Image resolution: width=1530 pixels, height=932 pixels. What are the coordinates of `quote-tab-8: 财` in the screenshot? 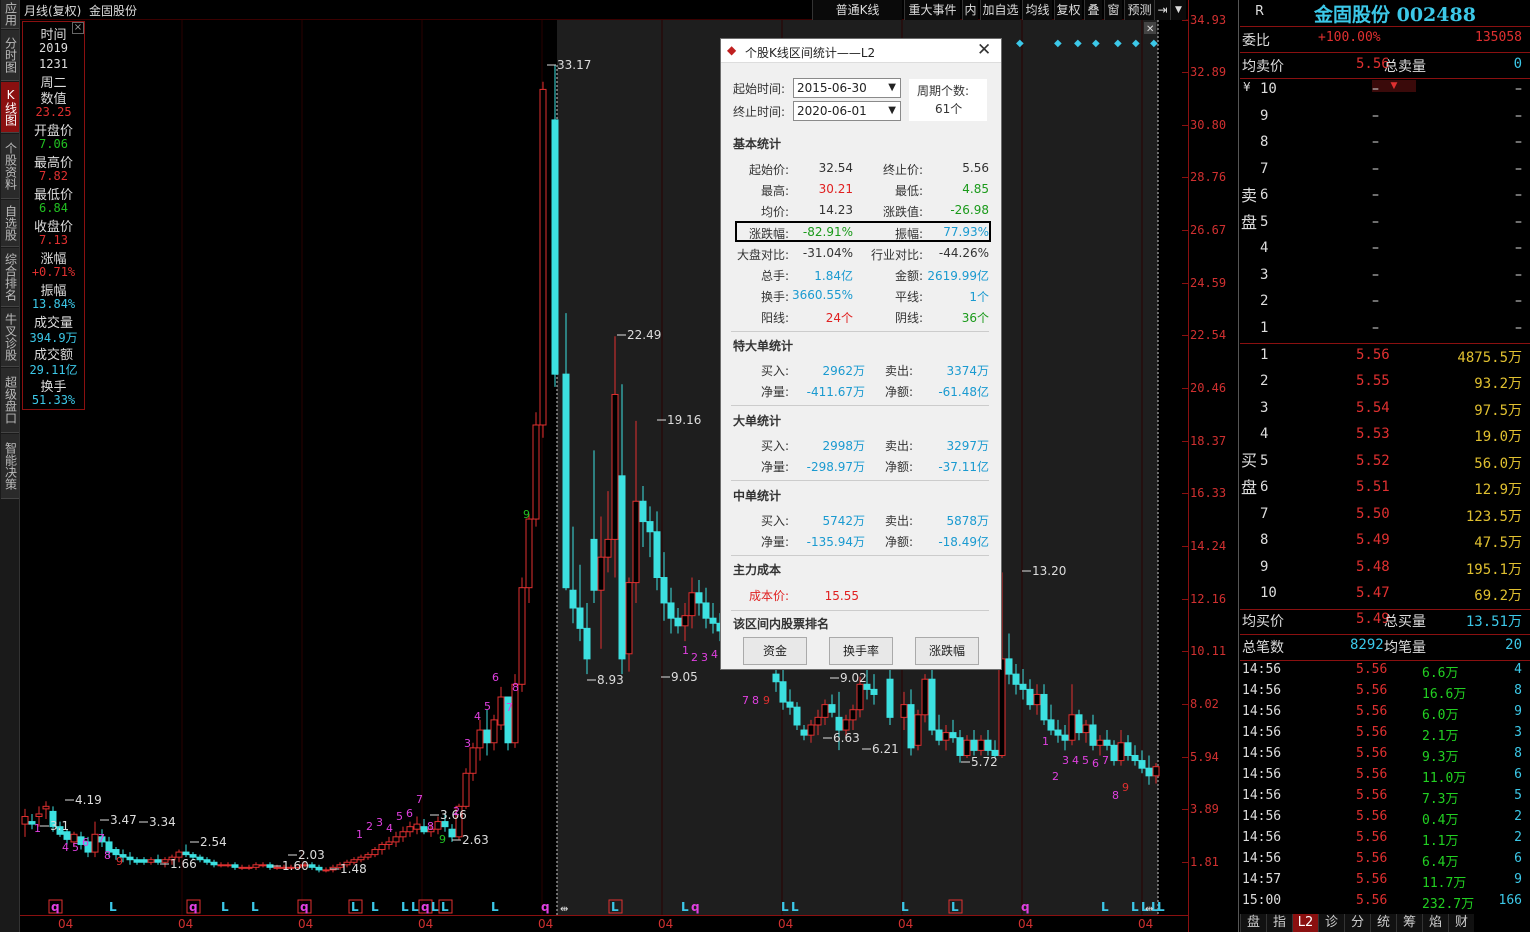 It's located at (1461, 923).